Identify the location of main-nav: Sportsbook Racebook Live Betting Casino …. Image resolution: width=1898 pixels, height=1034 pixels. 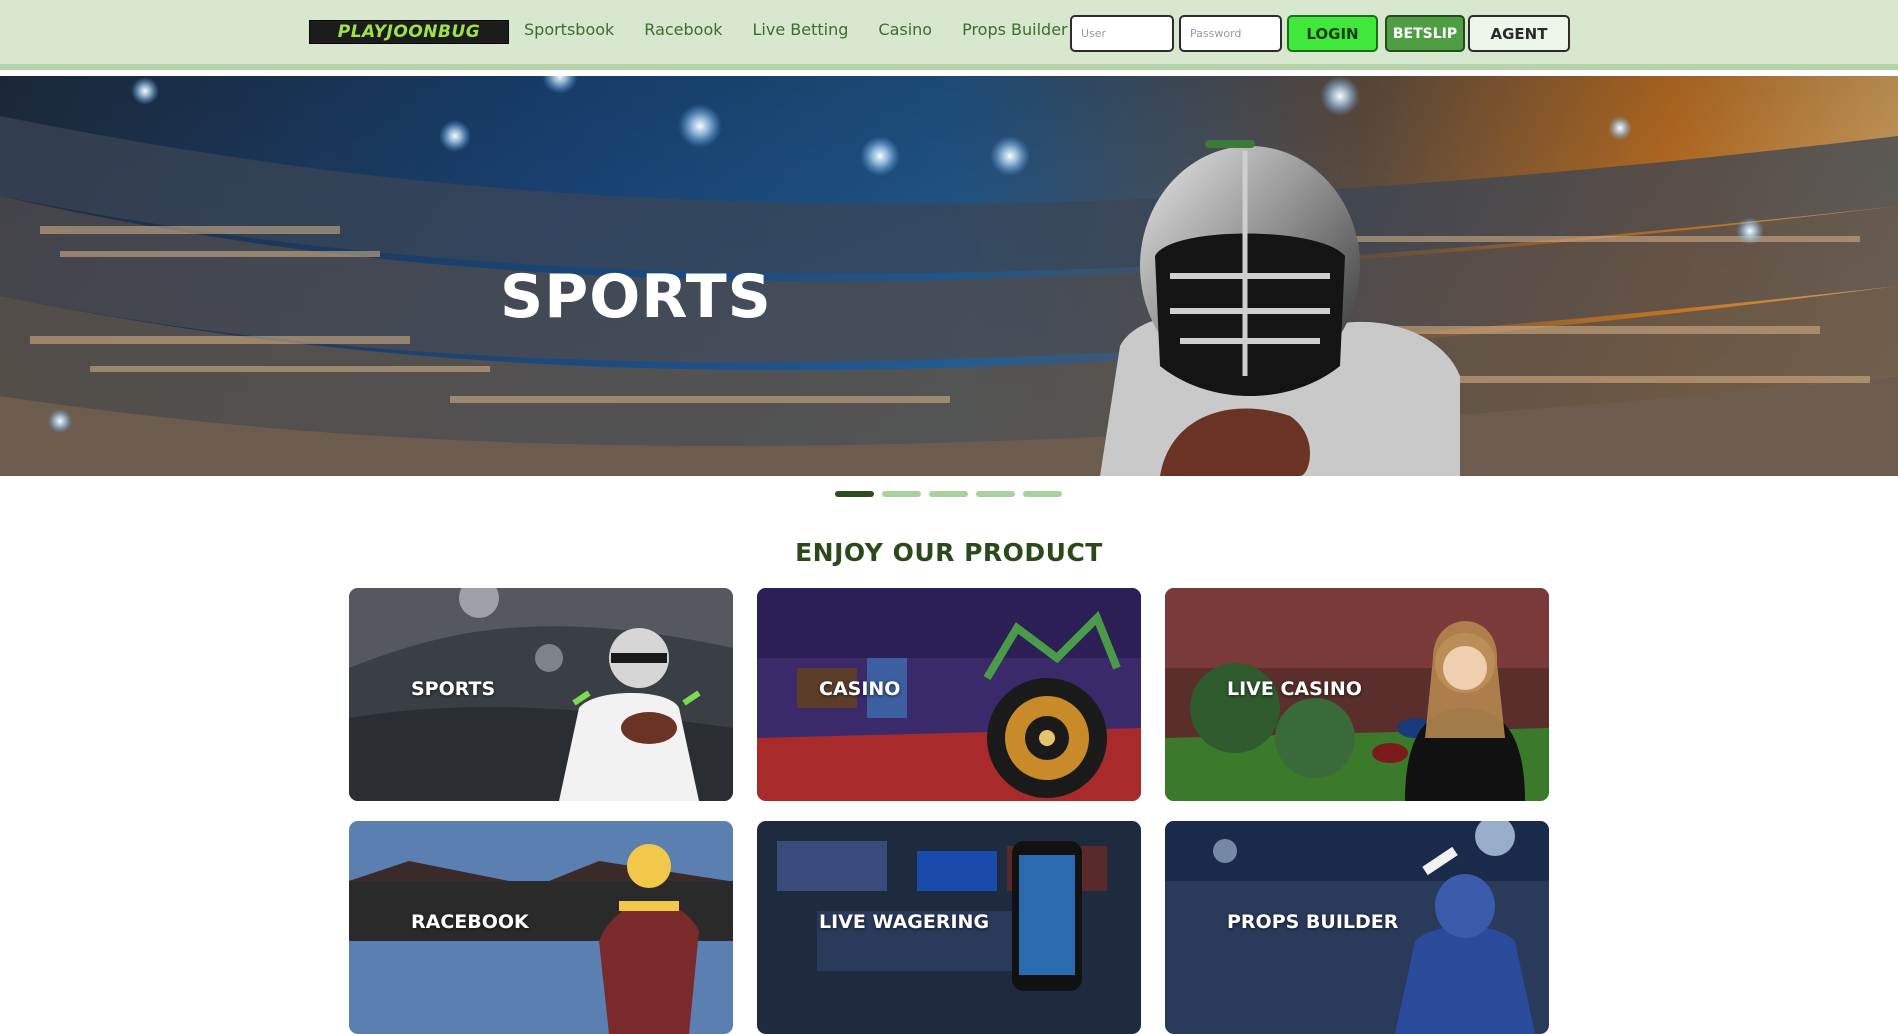
(796, 30).